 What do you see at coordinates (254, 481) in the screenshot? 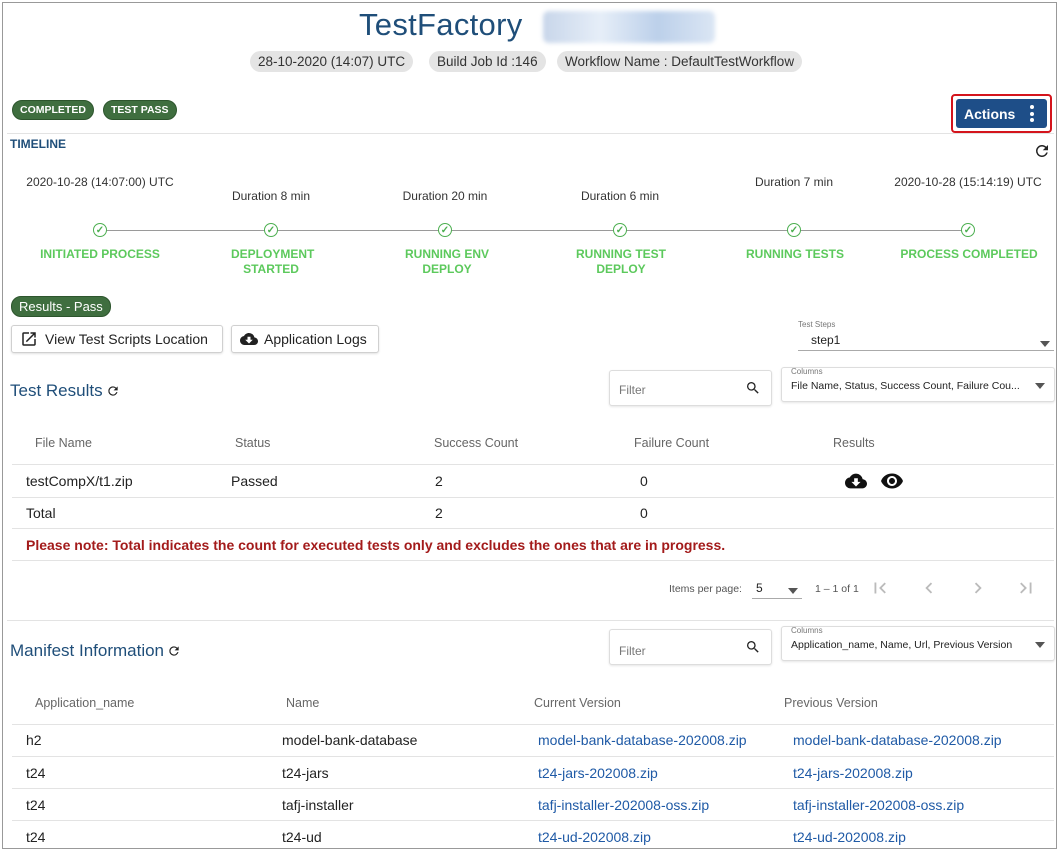
I see `cell-status: Passed` at bounding box center [254, 481].